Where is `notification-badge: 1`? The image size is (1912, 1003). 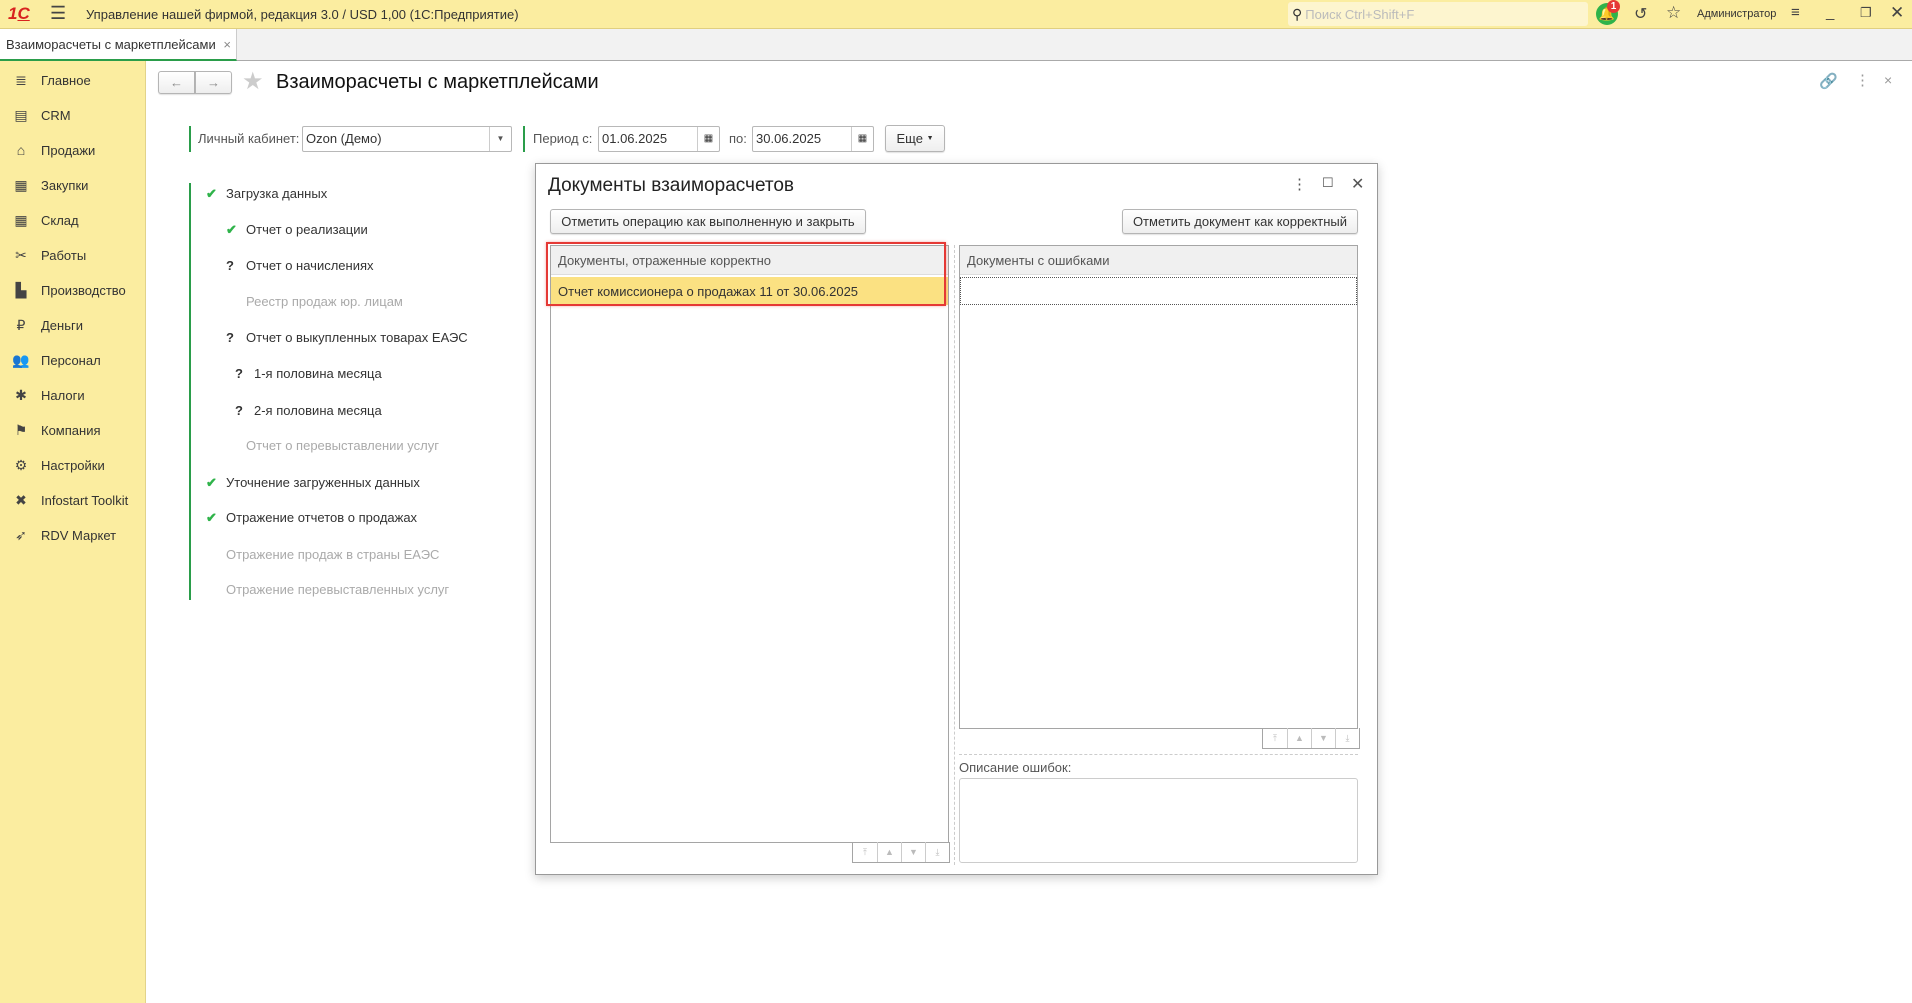 notification-badge: 1 is located at coordinates (1613, 6).